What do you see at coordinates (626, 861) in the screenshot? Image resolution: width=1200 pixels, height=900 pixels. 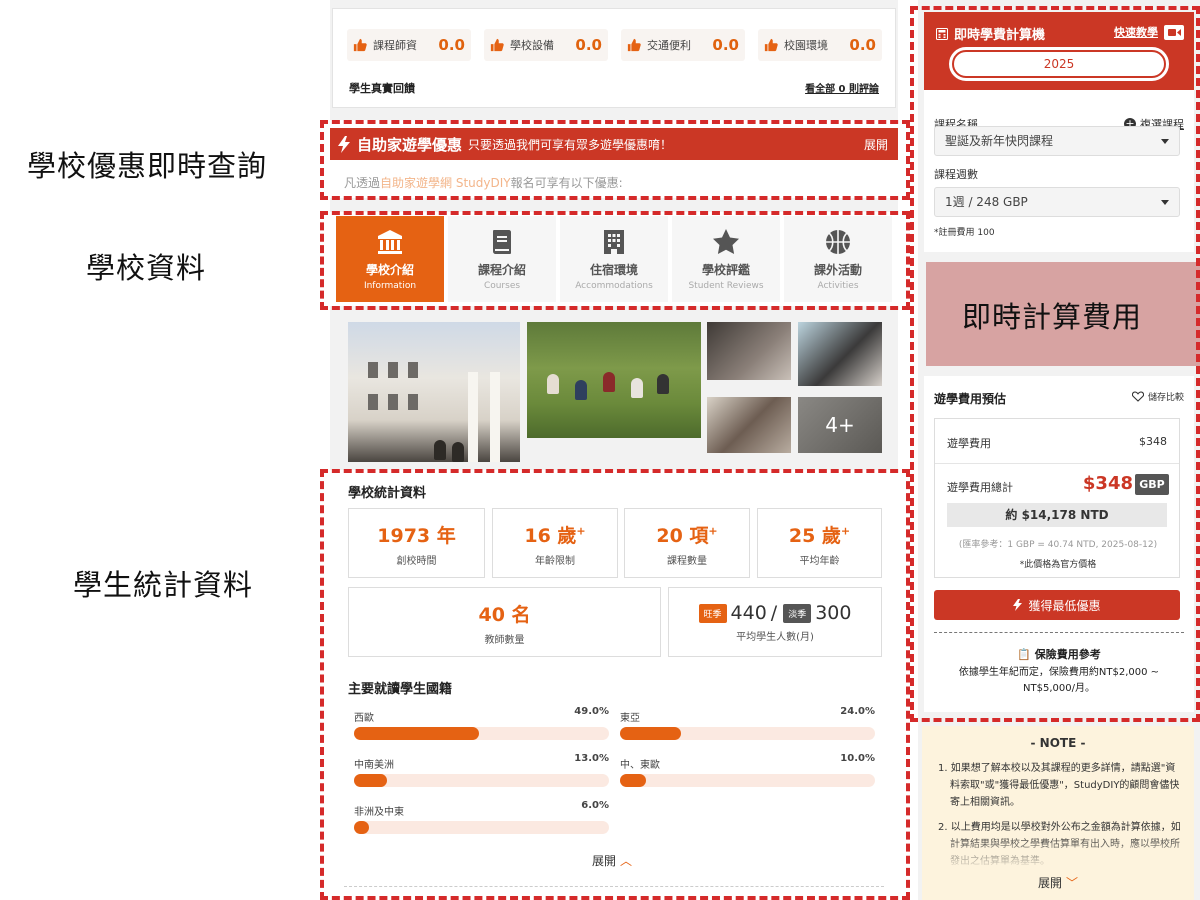 I see `chevron-up-icon: ︿` at bounding box center [626, 861].